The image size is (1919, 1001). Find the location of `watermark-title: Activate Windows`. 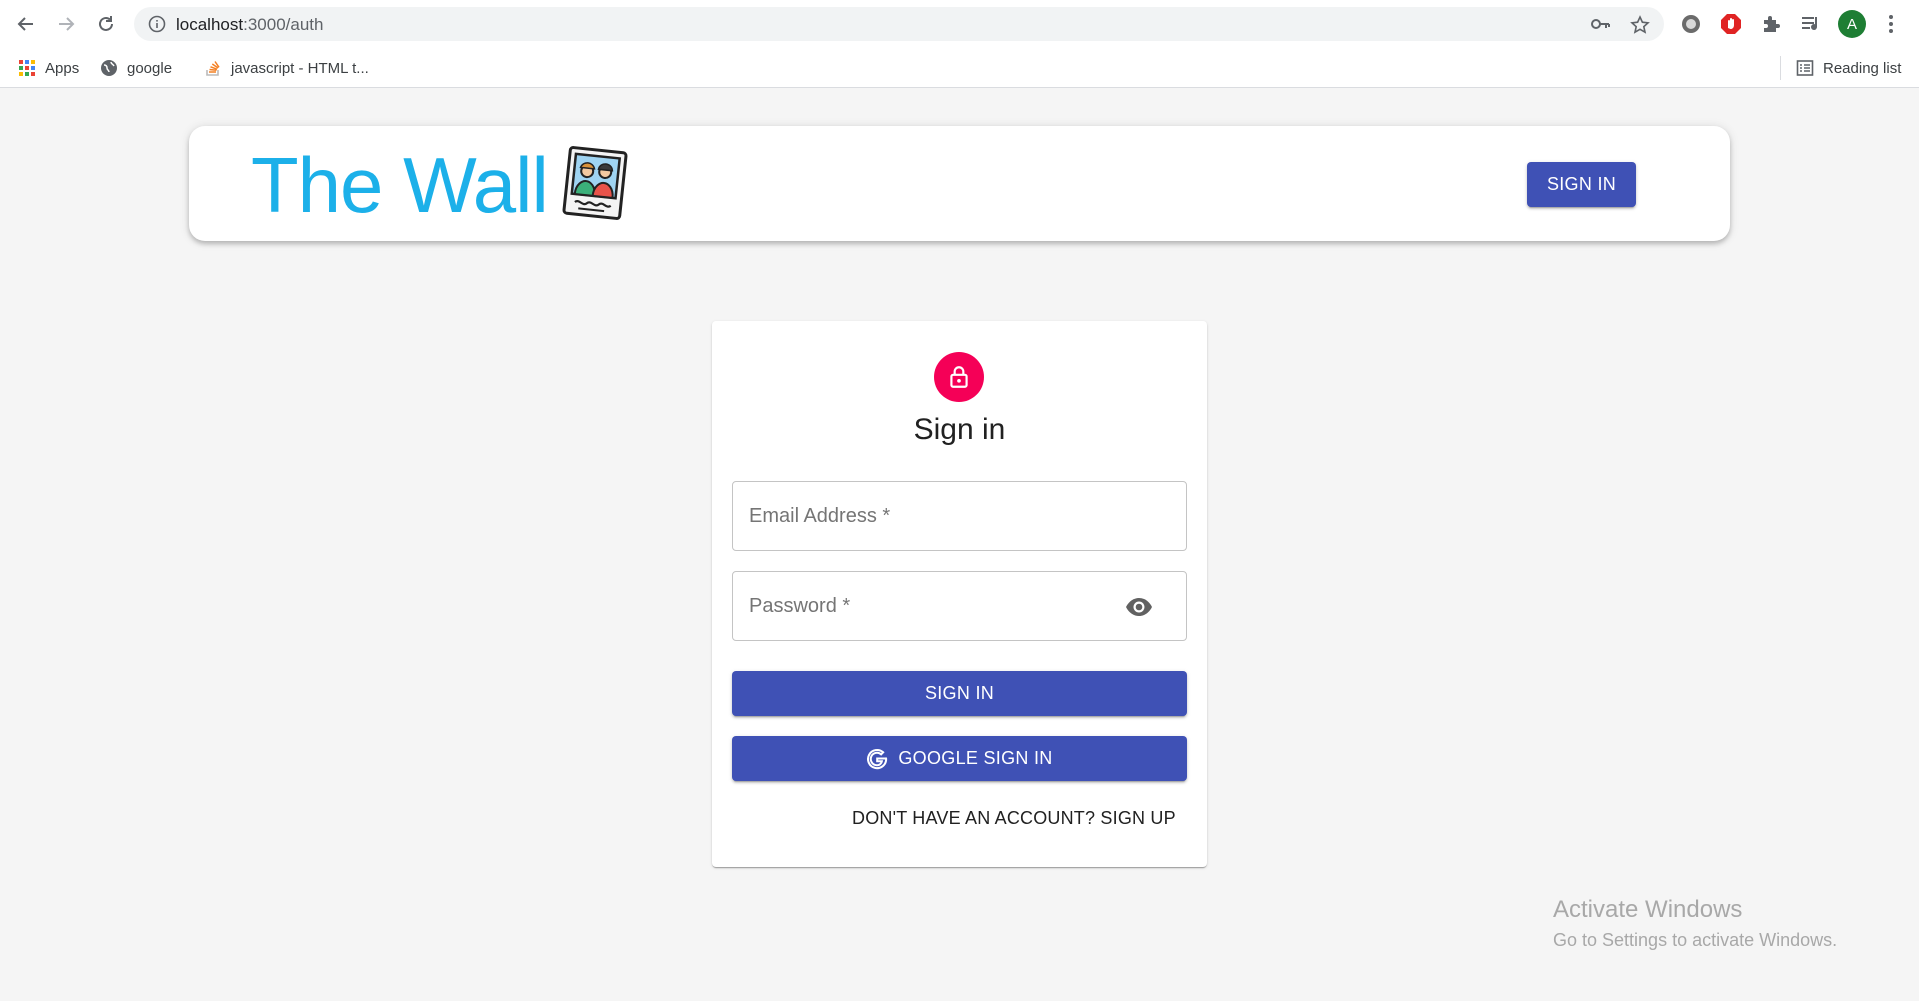

watermark-title: Activate Windows is located at coordinates (1648, 909).